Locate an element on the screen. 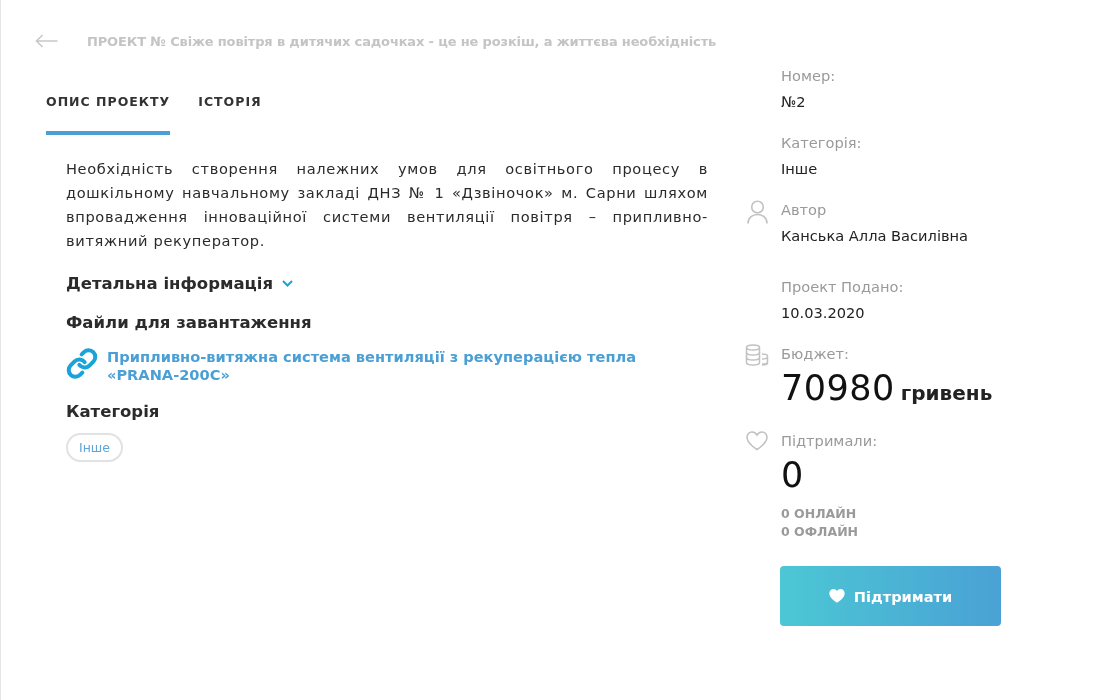 This screenshot has width=1111, height=700. category-heading: Категорія is located at coordinates (113, 411).